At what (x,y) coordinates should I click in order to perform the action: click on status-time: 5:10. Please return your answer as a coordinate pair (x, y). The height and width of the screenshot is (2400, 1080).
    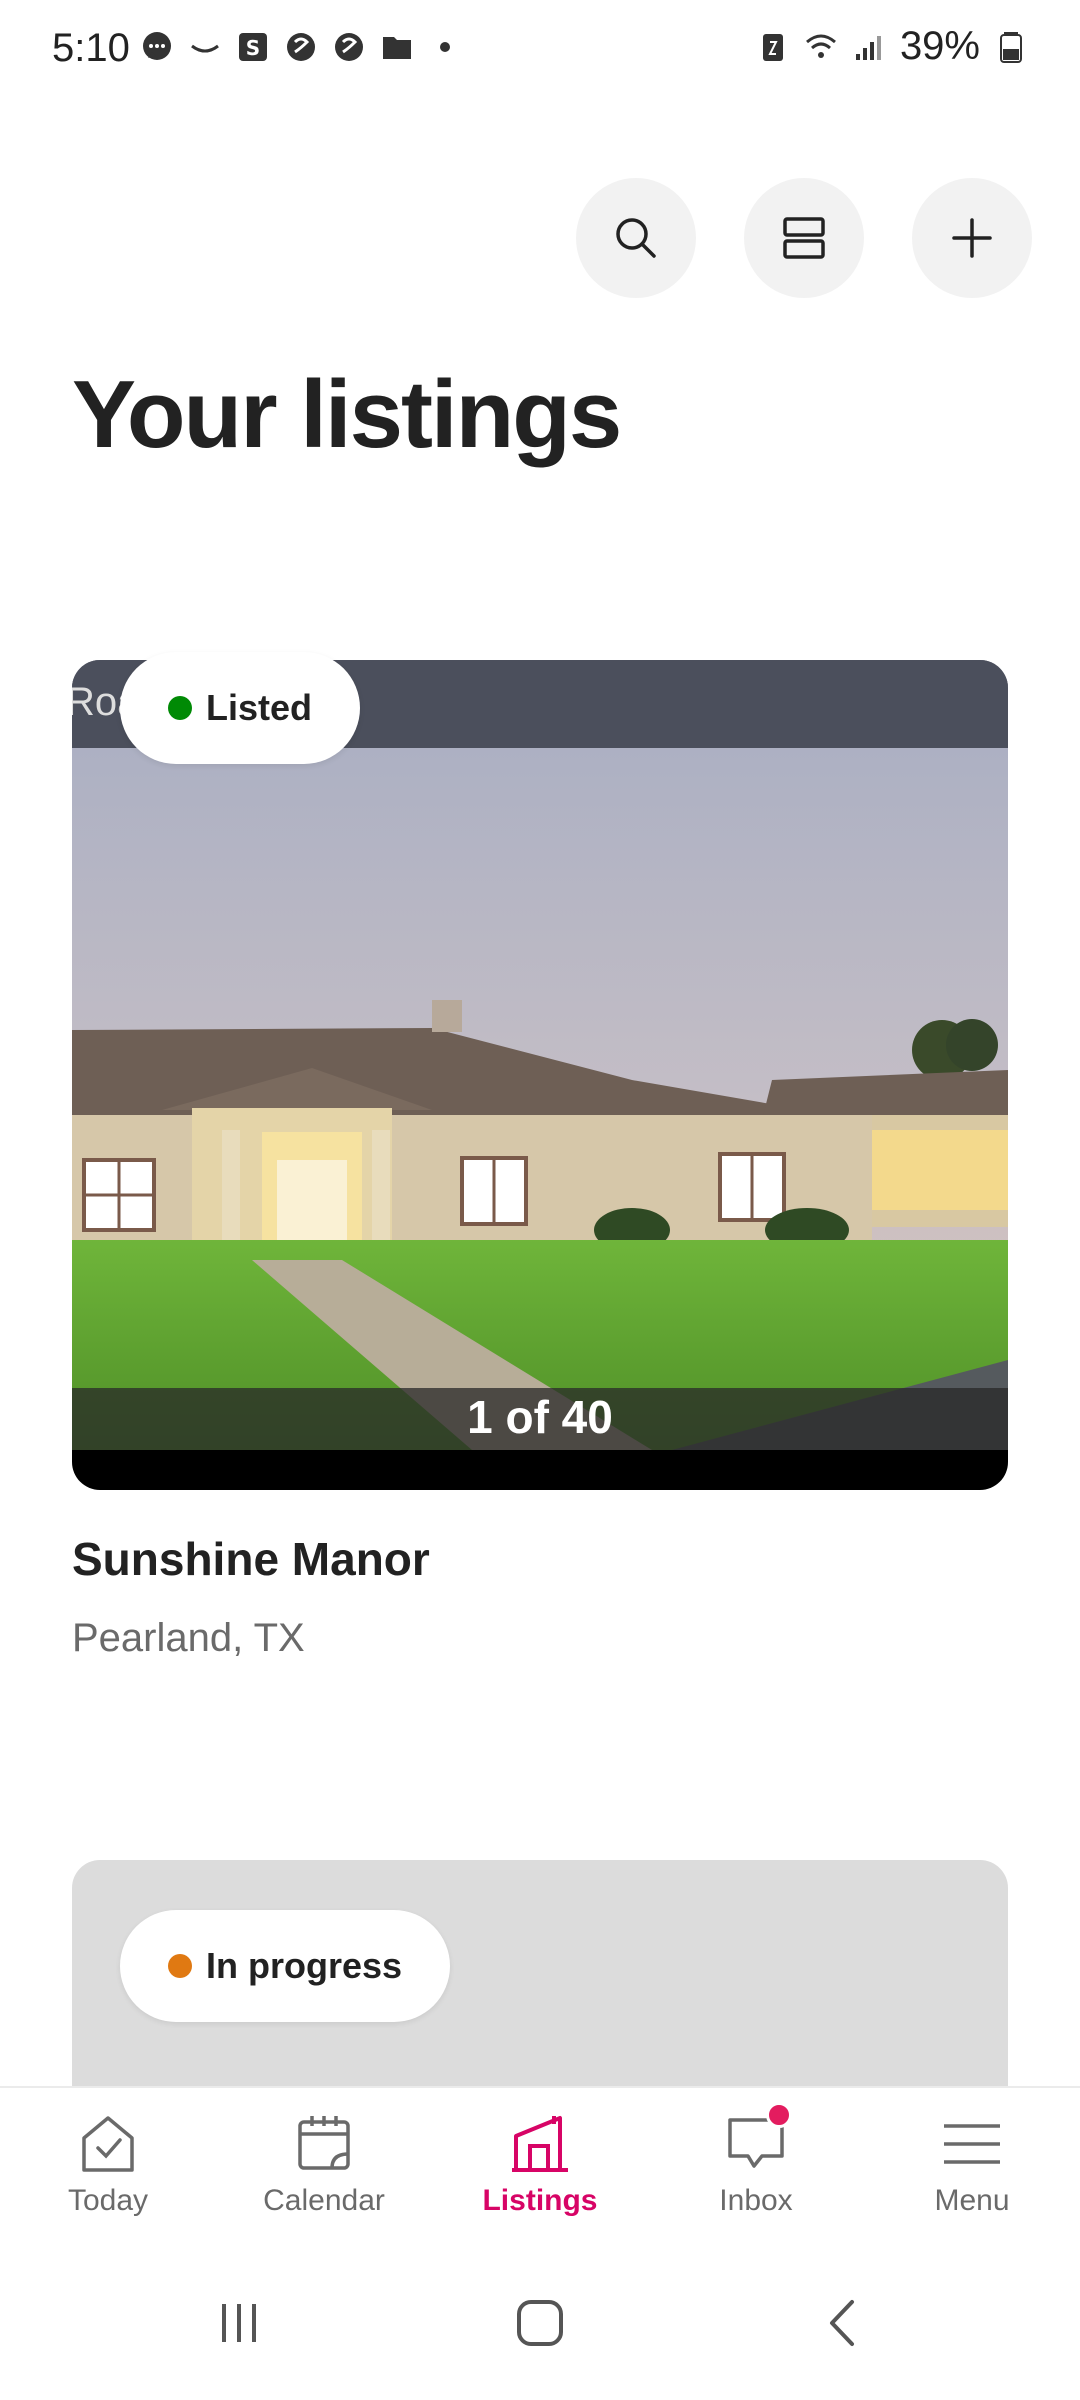
    Looking at the image, I should click on (91, 48).